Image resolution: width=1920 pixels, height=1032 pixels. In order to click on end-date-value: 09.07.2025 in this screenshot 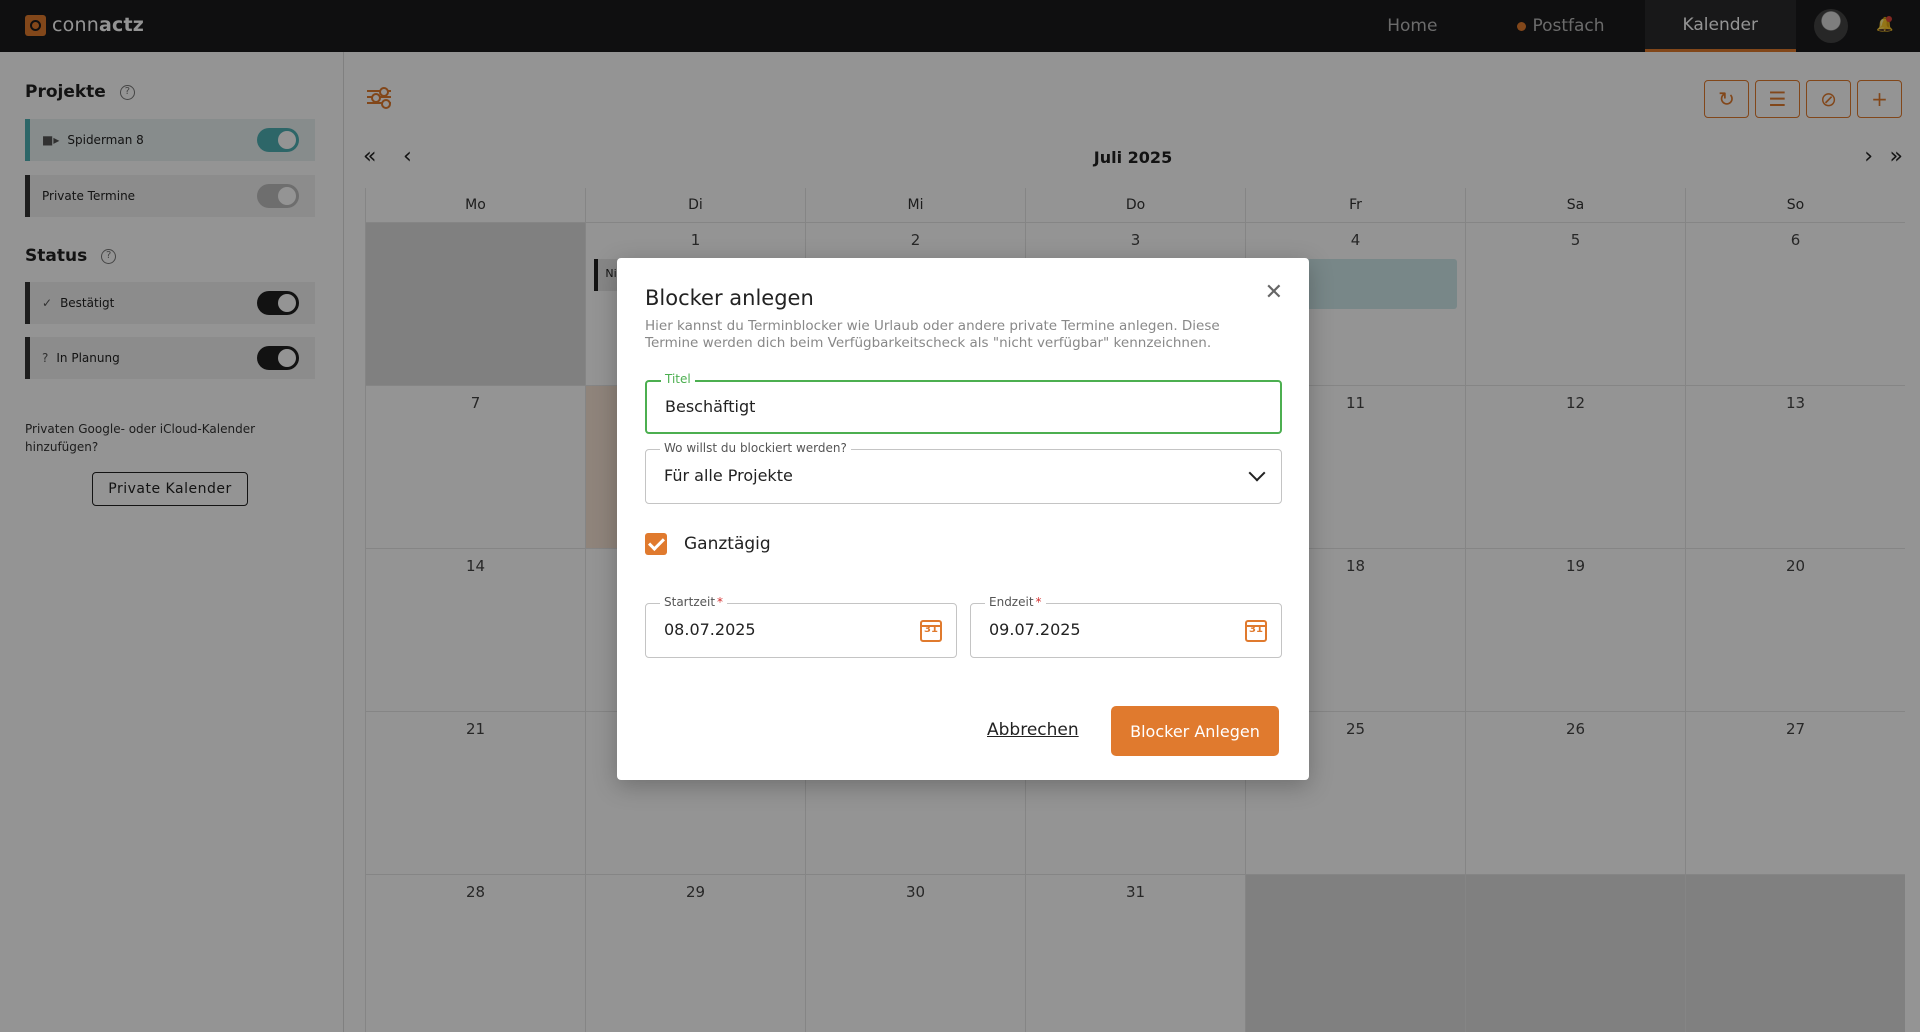, I will do `click(1035, 629)`.